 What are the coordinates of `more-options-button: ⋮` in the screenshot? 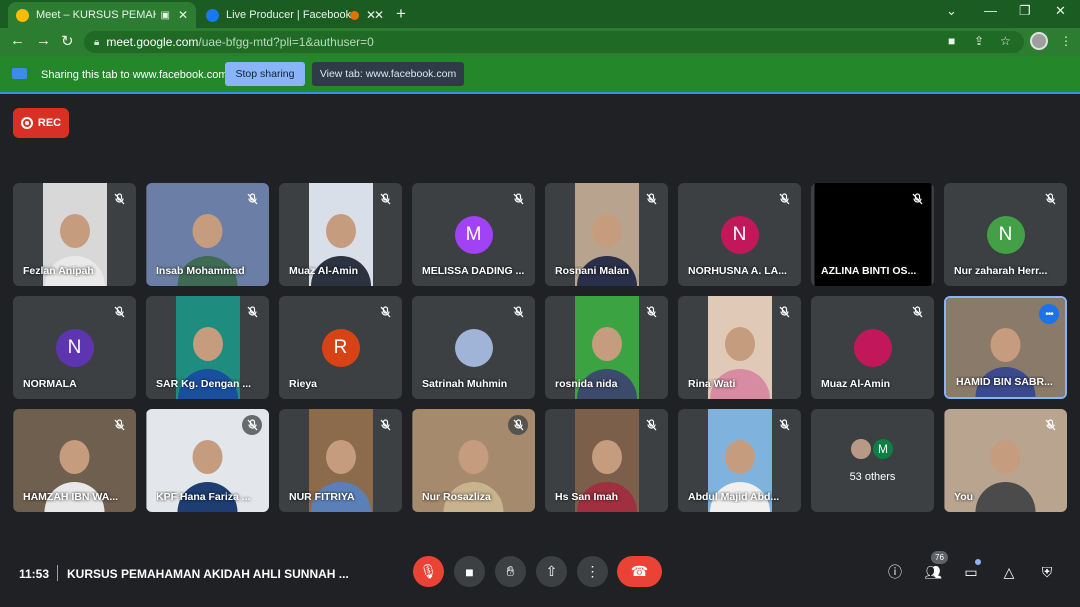 It's located at (592, 571).